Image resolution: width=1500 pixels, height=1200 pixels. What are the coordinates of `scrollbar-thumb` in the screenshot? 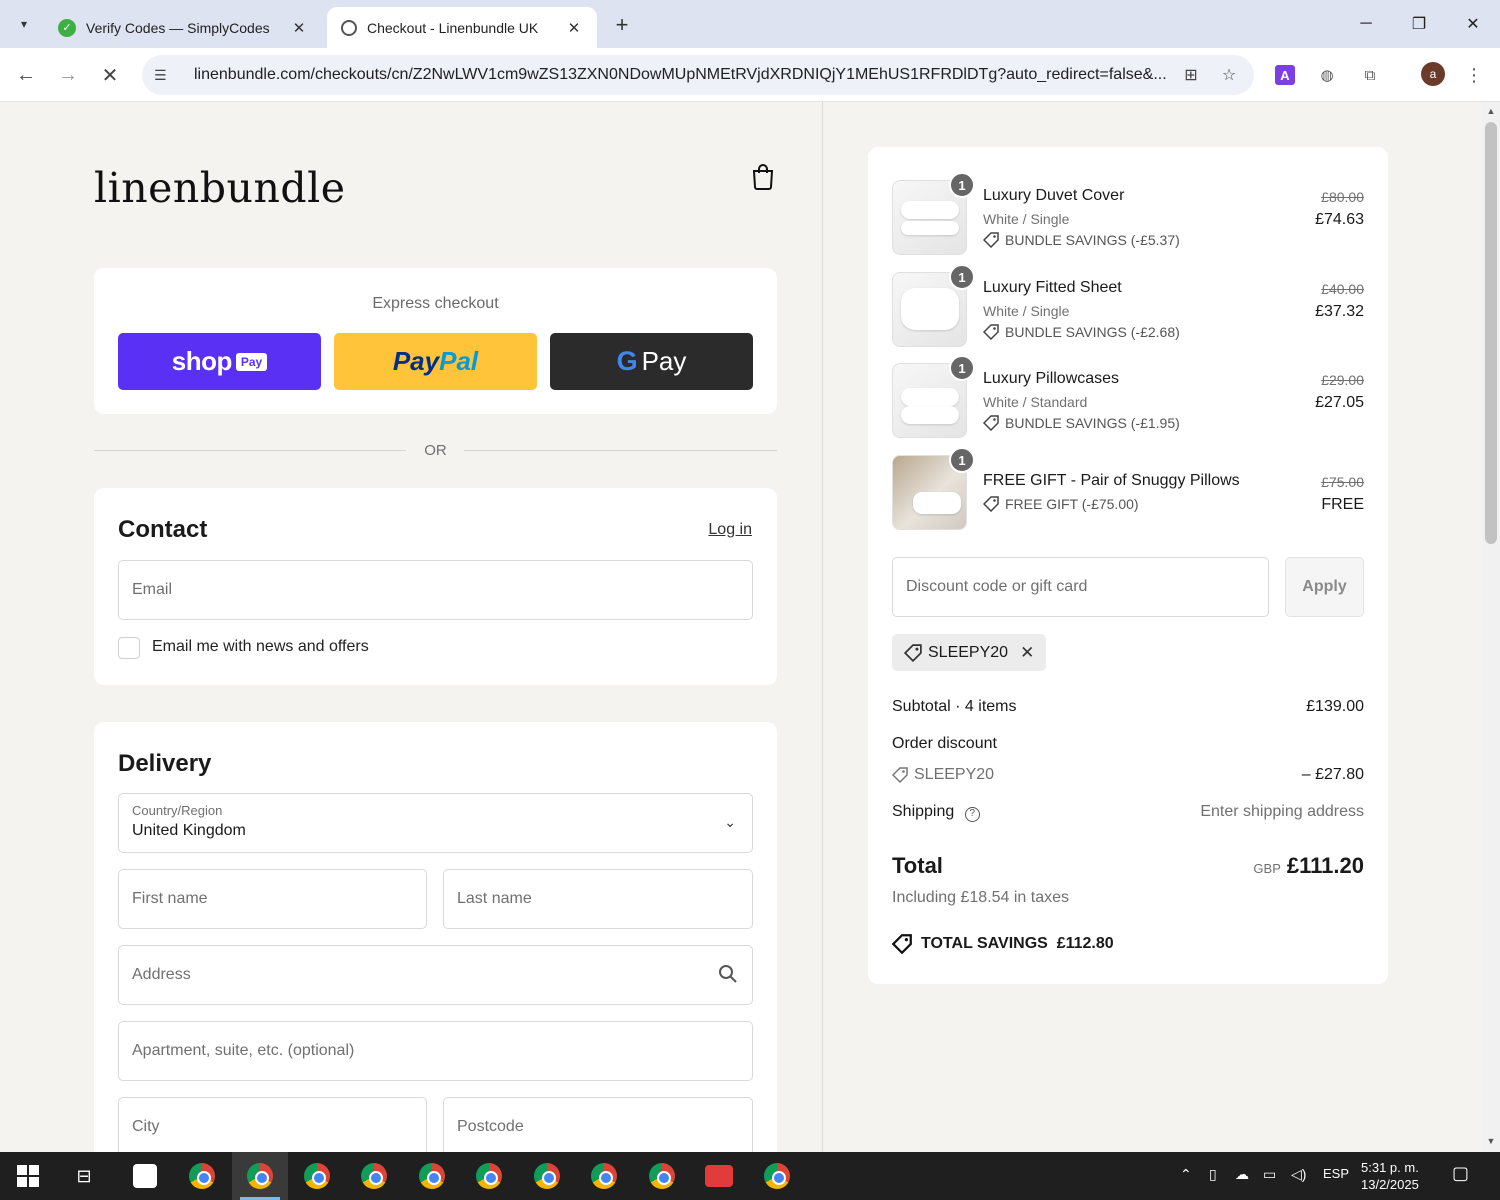 It's located at (1491, 333).